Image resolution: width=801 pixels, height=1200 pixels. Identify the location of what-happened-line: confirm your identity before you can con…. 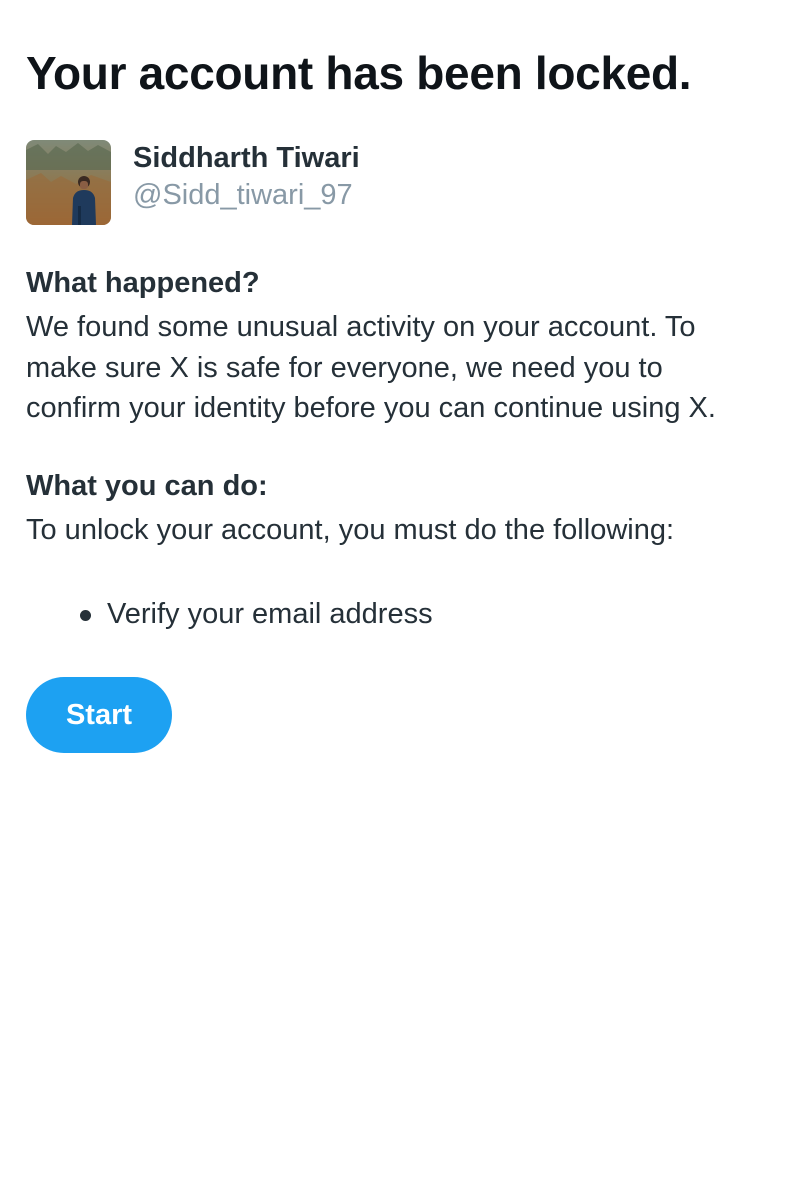
(371, 408).